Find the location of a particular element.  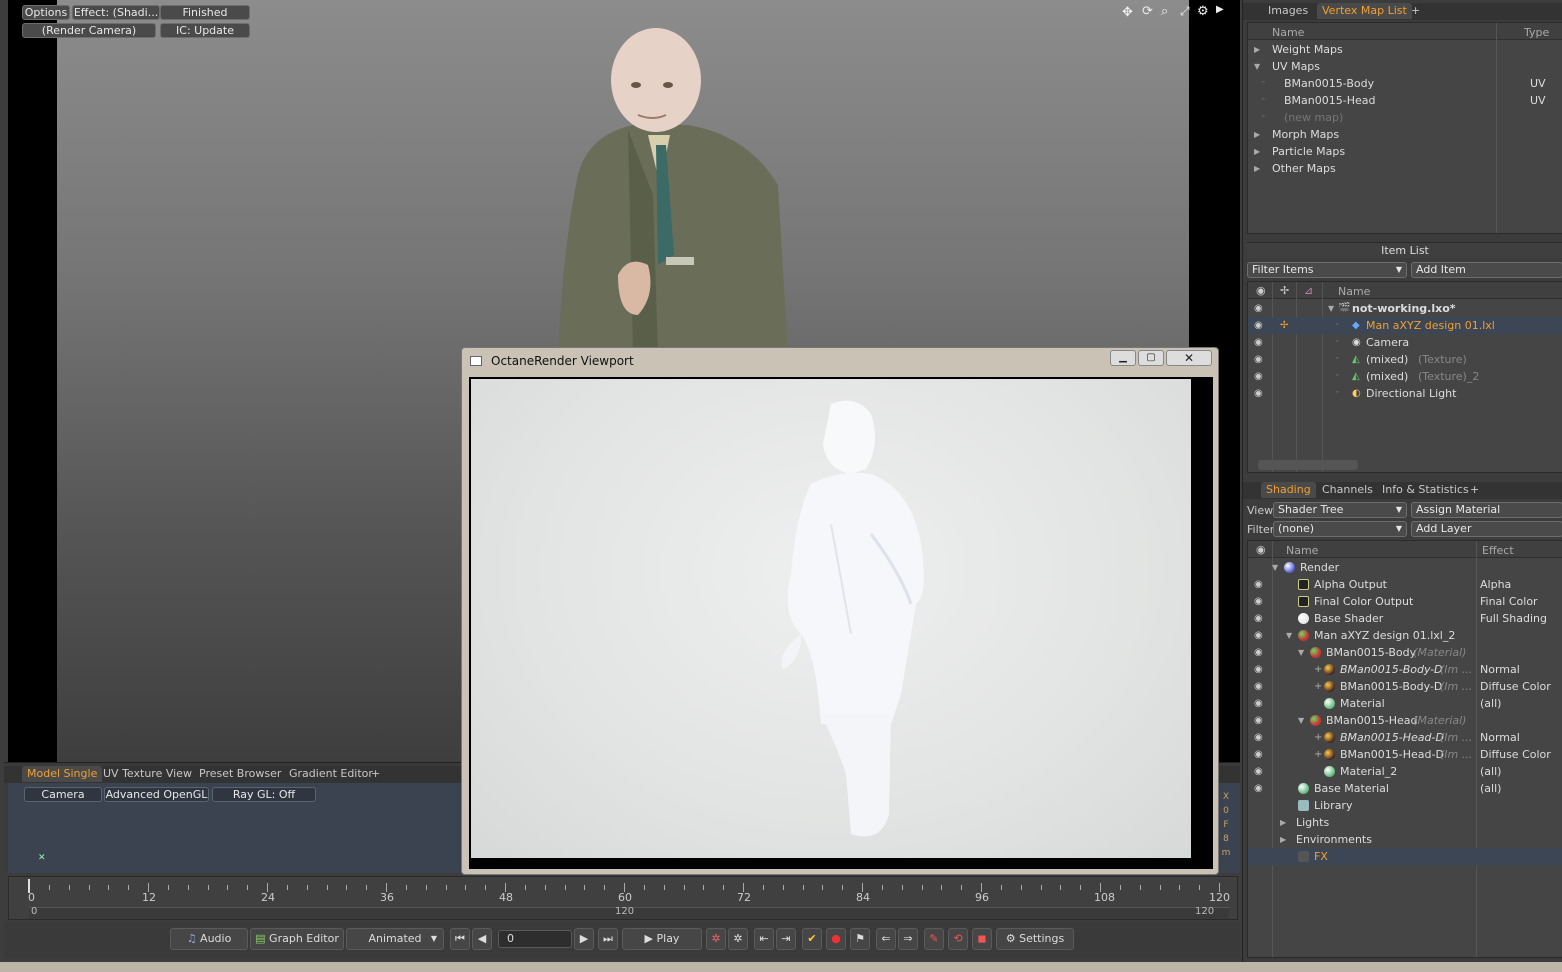

advanced-opengl-button: Advanced OpenGL is located at coordinates (156, 794).